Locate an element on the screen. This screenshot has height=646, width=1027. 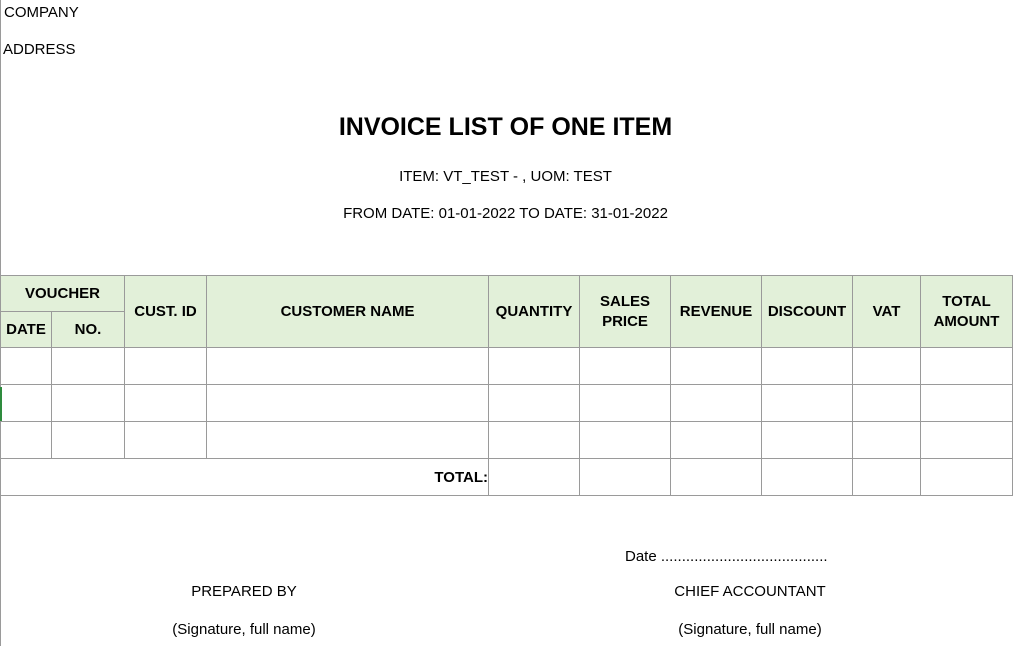
item-line: ITEM: VT_TEST - , UOM: TEST is located at coordinates (505, 176).